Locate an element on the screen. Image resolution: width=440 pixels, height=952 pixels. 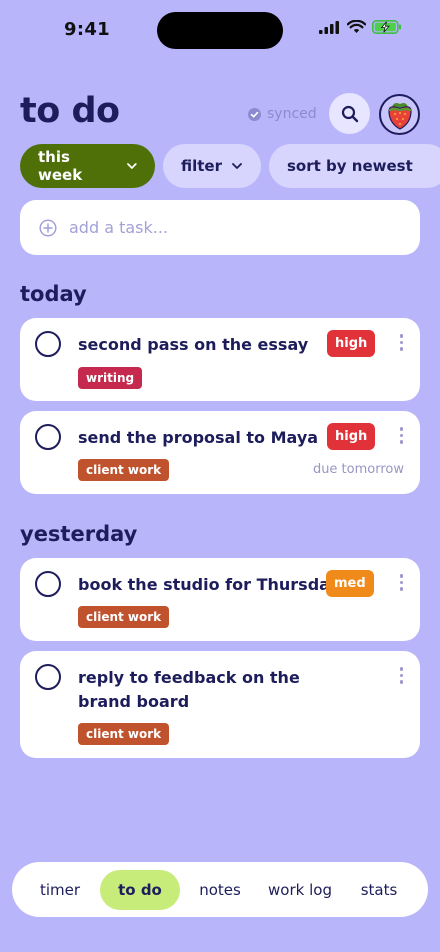
sort-chip: sort by newest is located at coordinates (354, 166).